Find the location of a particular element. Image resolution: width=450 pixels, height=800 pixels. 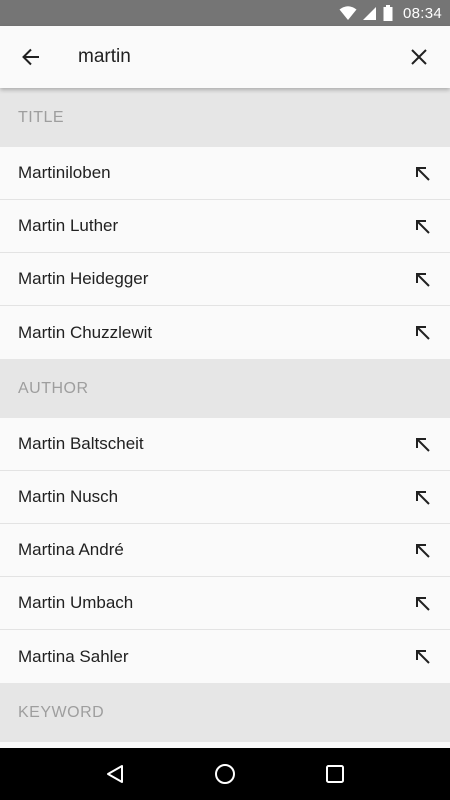

search-input: martin is located at coordinates (225, 57).